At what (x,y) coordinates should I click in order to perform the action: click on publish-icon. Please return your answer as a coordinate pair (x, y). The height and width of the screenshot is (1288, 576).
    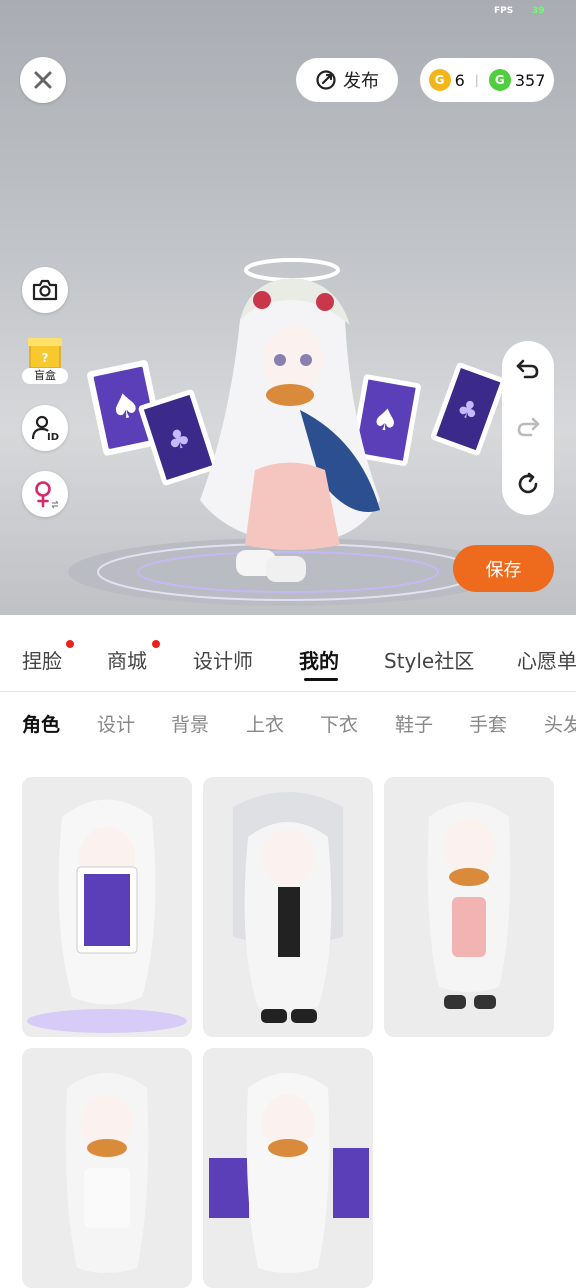
    Looking at the image, I should click on (326, 80).